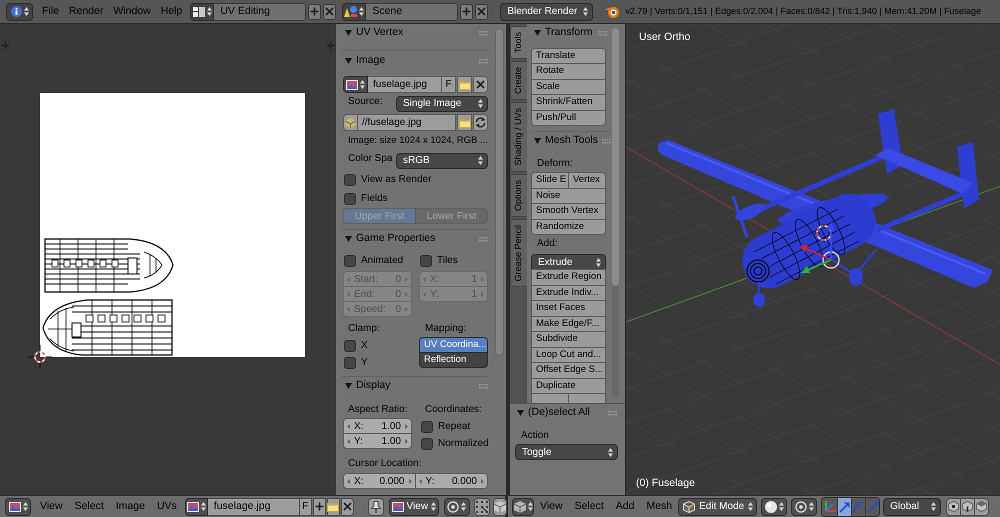 The image size is (1000, 517). I want to click on edge-select-button, so click(968, 507).